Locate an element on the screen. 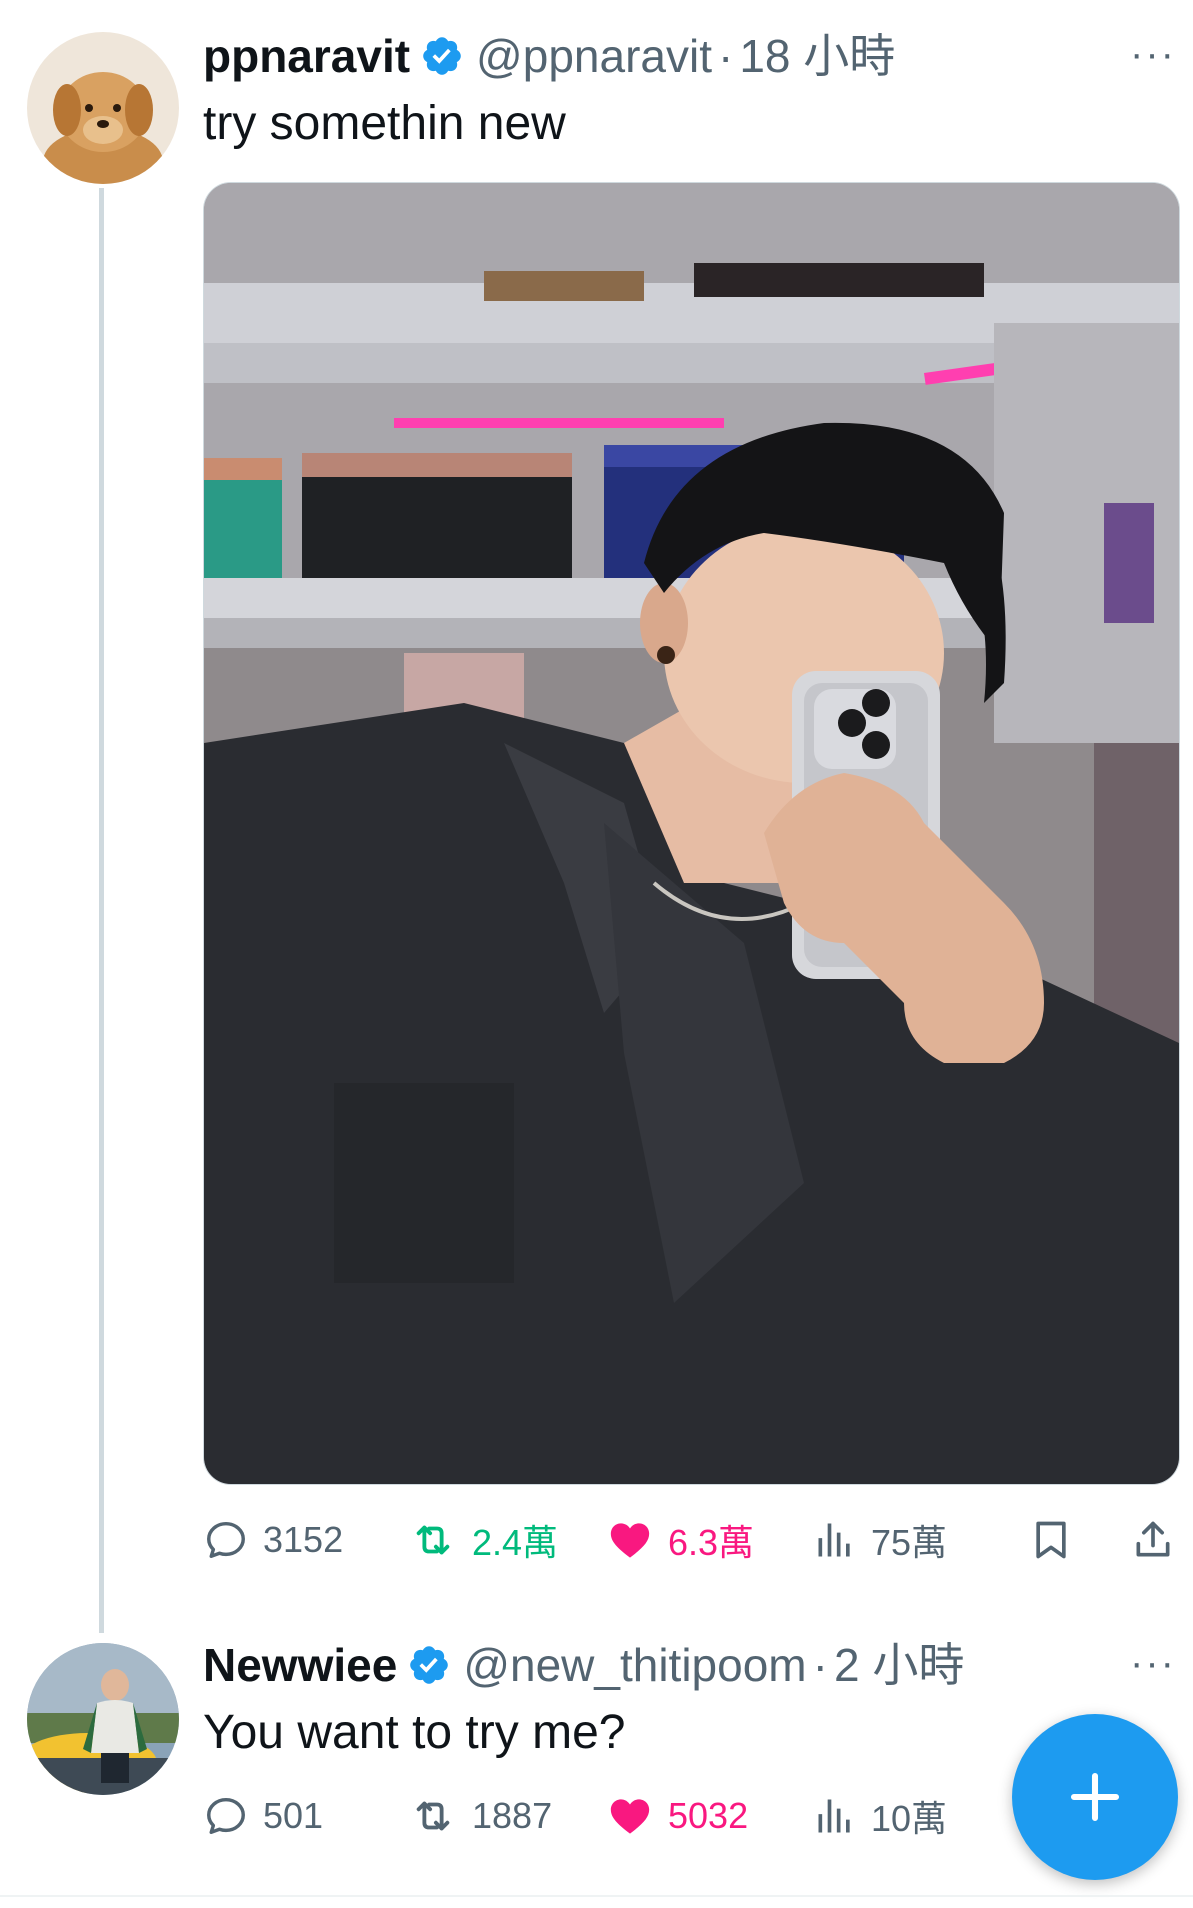 Image resolution: width=1193 pixels, height=1908 pixels. bookmark-button is located at coordinates (1058, 1540).